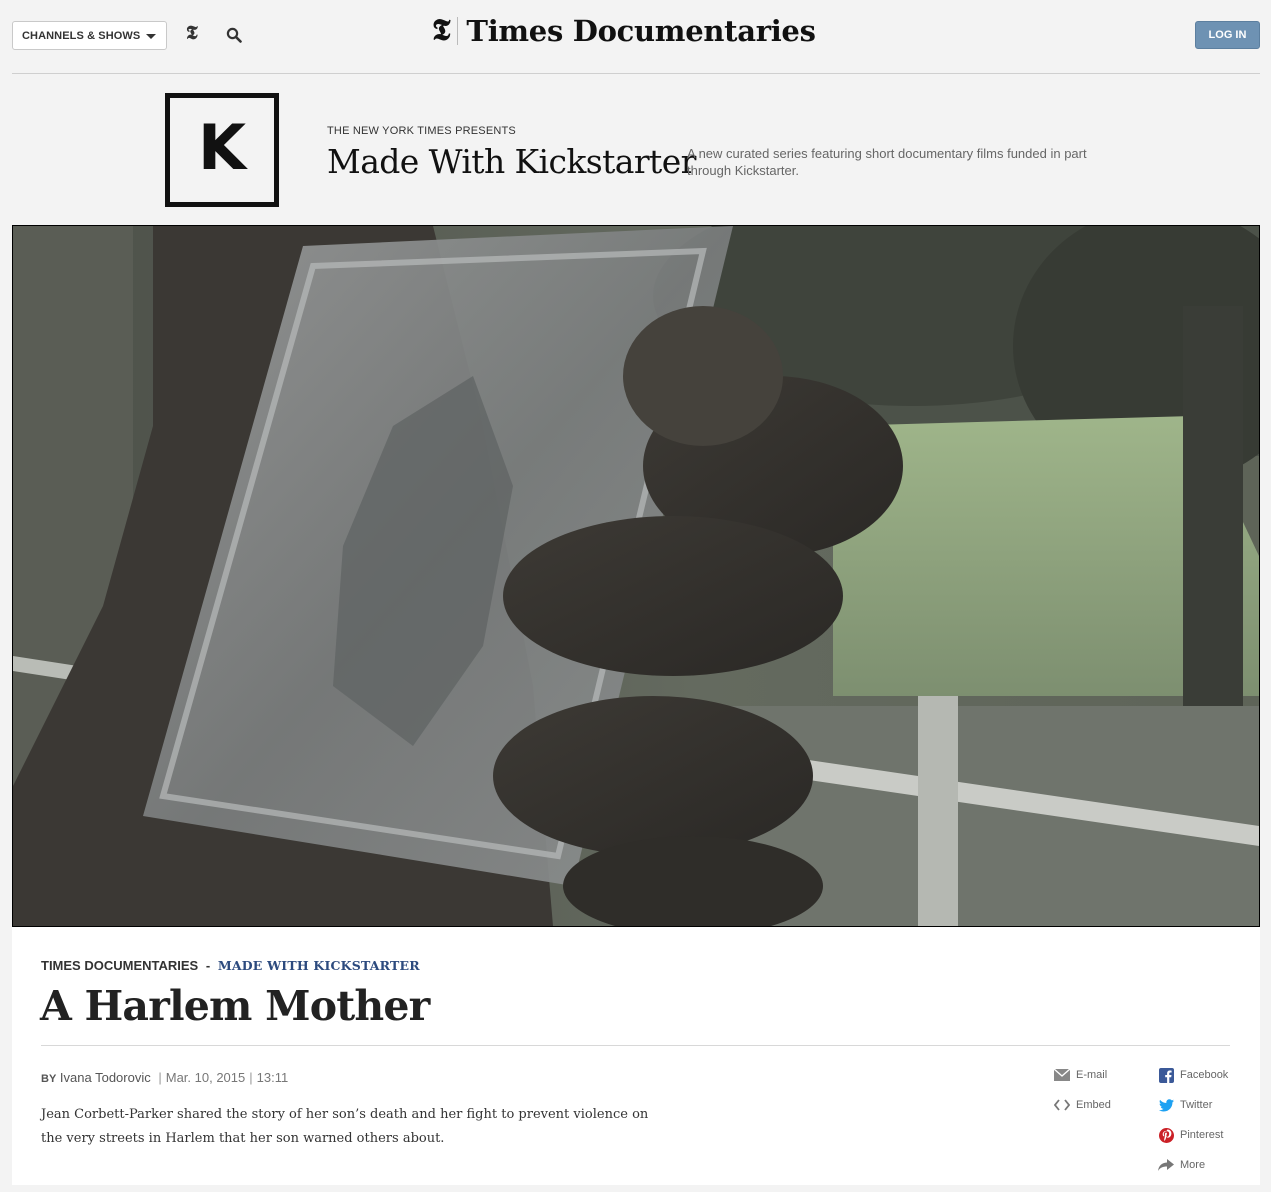  Describe the element at coordinates (164, 1077) in the screenshot. I see `byline: BY Ivana Todorovic | Mar. 10, 2015 | 13:11` at that location.